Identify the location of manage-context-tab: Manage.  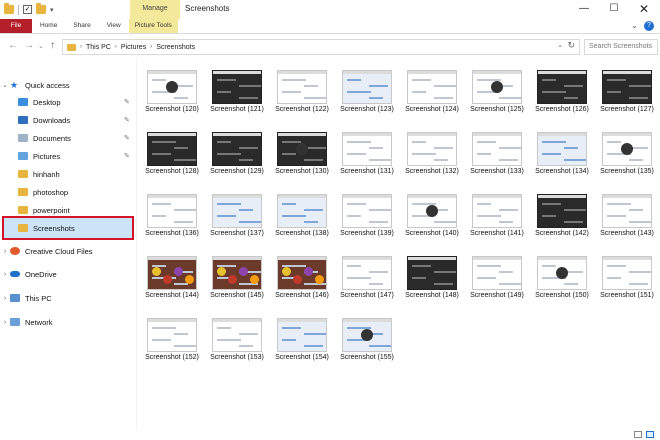
(155, 9).